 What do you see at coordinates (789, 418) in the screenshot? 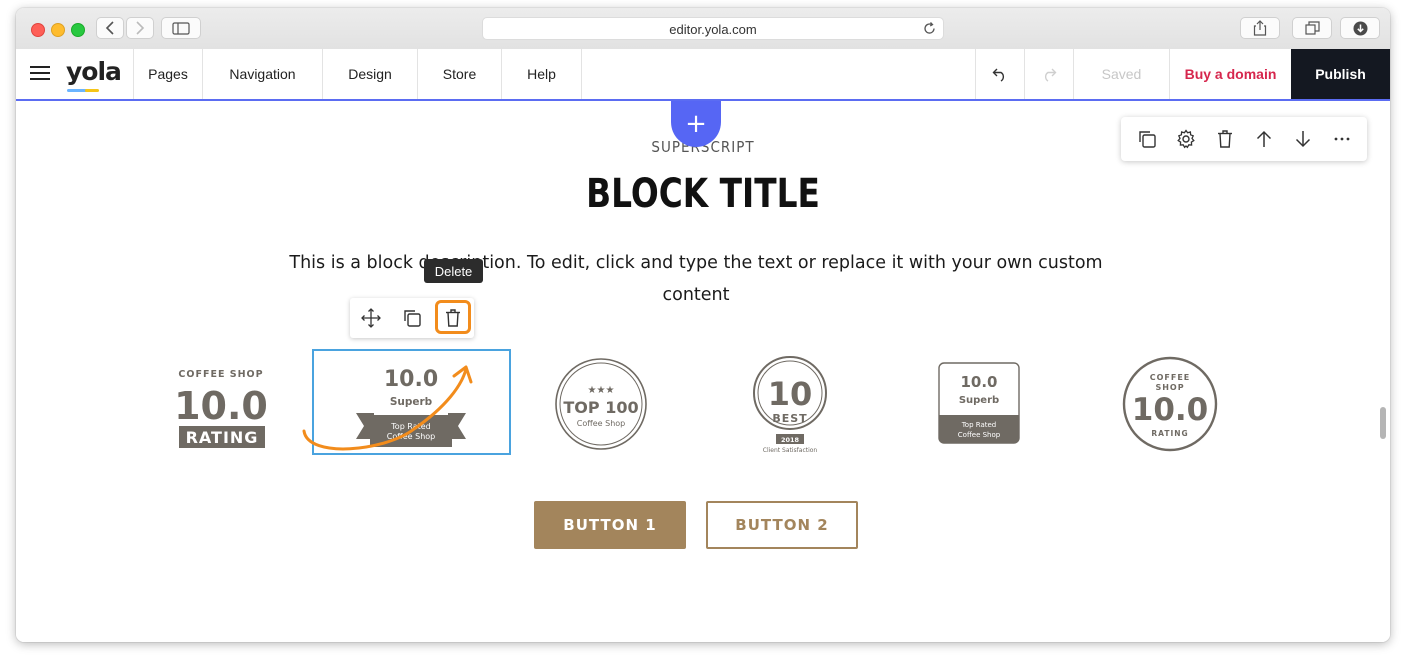
I see `badge4-sub: BEST` at bounding box center [789, 418].